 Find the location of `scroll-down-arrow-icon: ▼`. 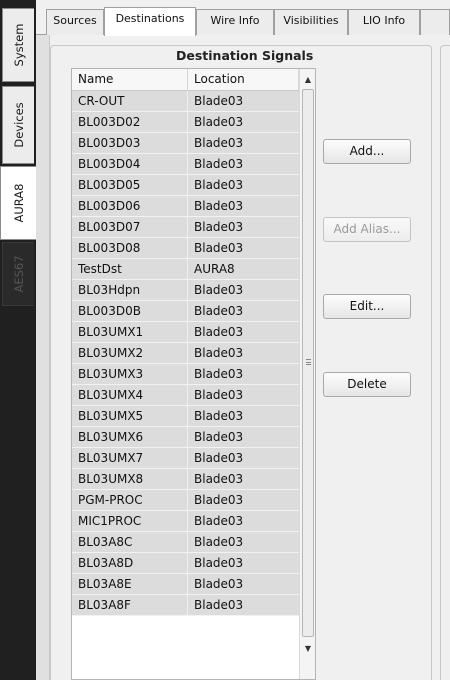

scroll-down-arrow-icon: ▼ is located at coordinates (307, 649).